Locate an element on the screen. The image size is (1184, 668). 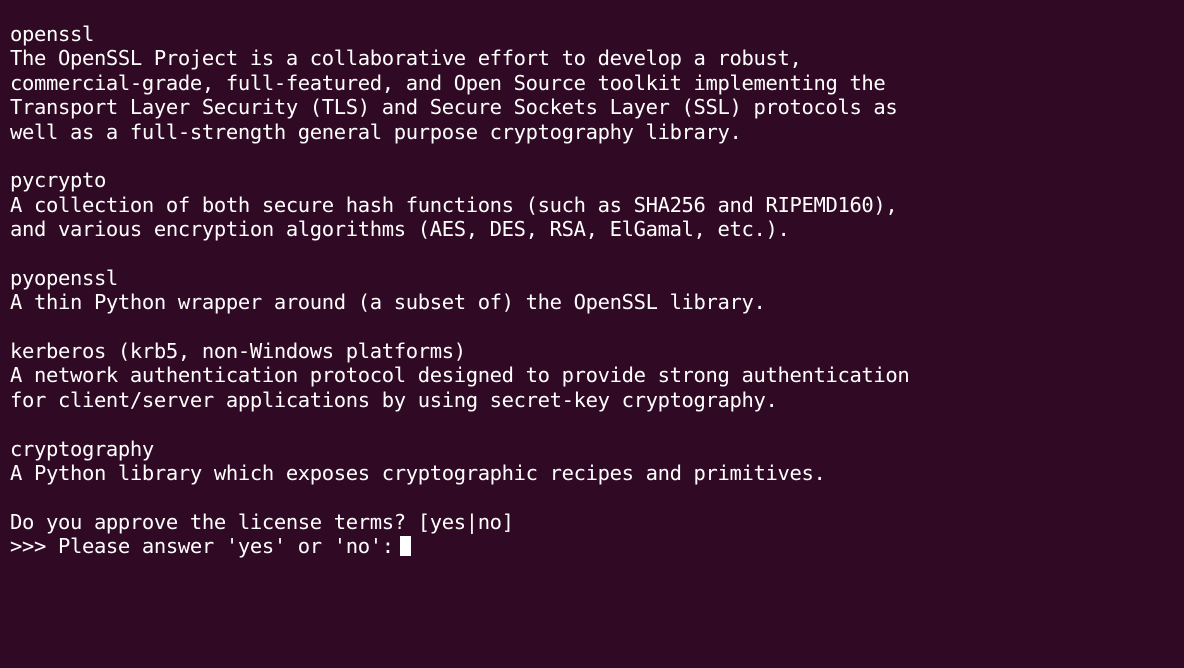
text-cursor is located at coordinates (405, 546).